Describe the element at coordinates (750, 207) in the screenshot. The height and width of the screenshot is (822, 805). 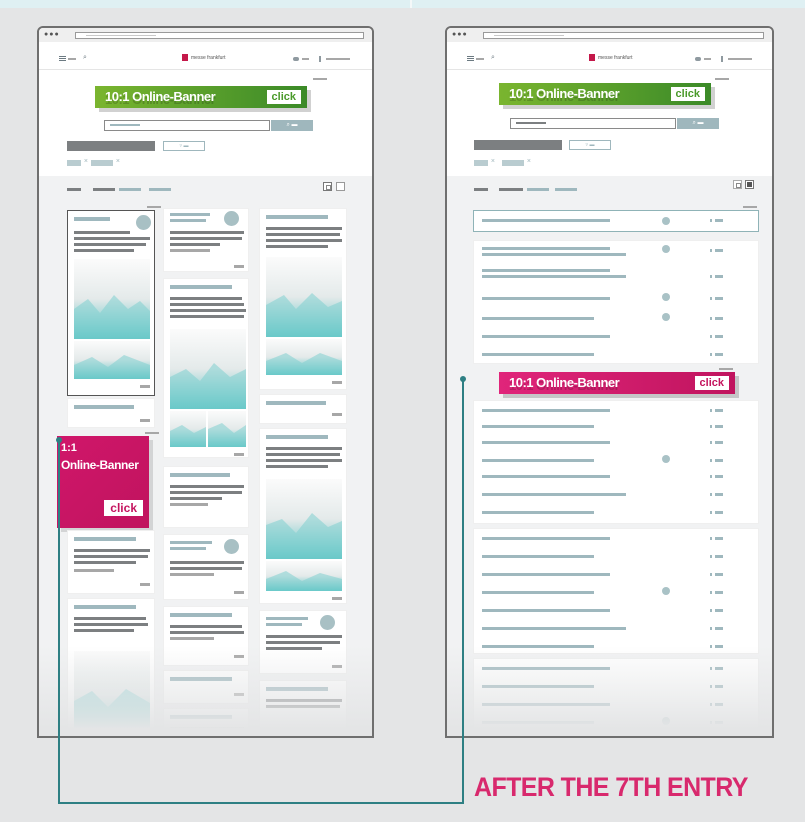
I see `column-marker` at that location.